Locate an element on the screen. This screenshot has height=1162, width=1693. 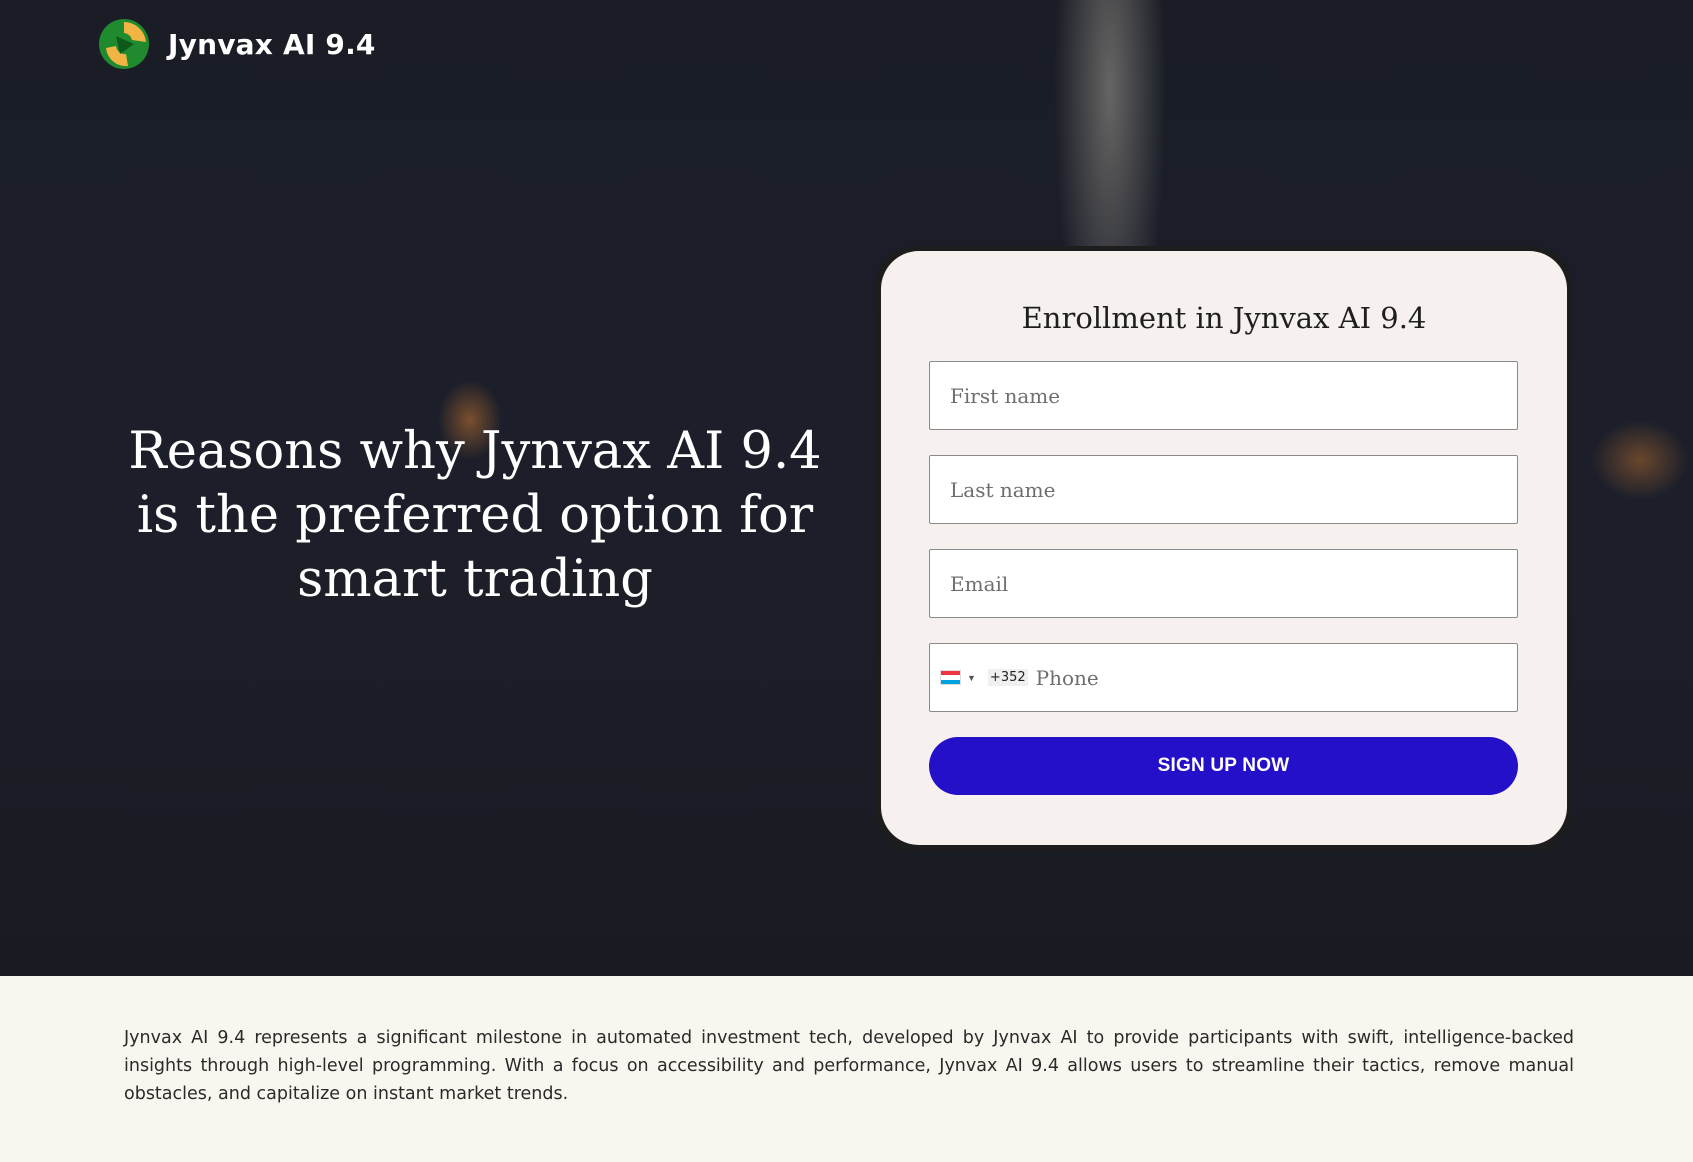
luxembourg-flag-icon is located at coordinates (950, 677).